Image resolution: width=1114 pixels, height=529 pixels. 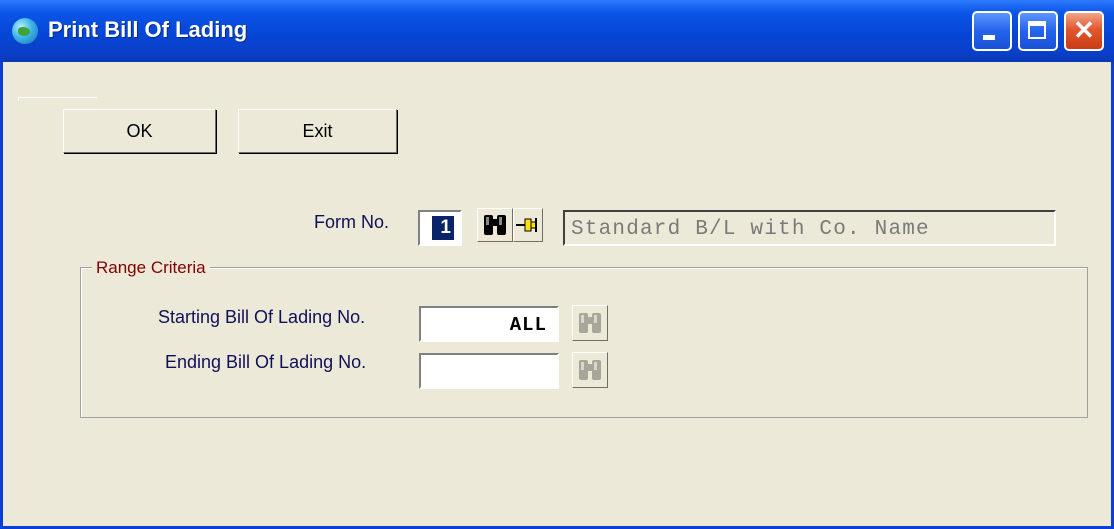 I want to click on ok-button: OK, so click(x=139, y=131).